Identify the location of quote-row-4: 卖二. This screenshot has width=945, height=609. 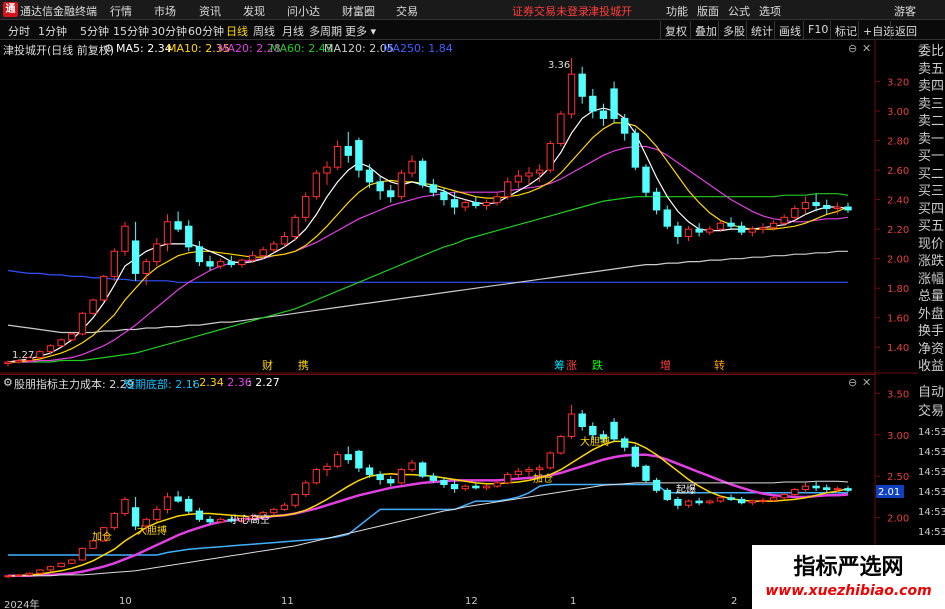
(931, 121).